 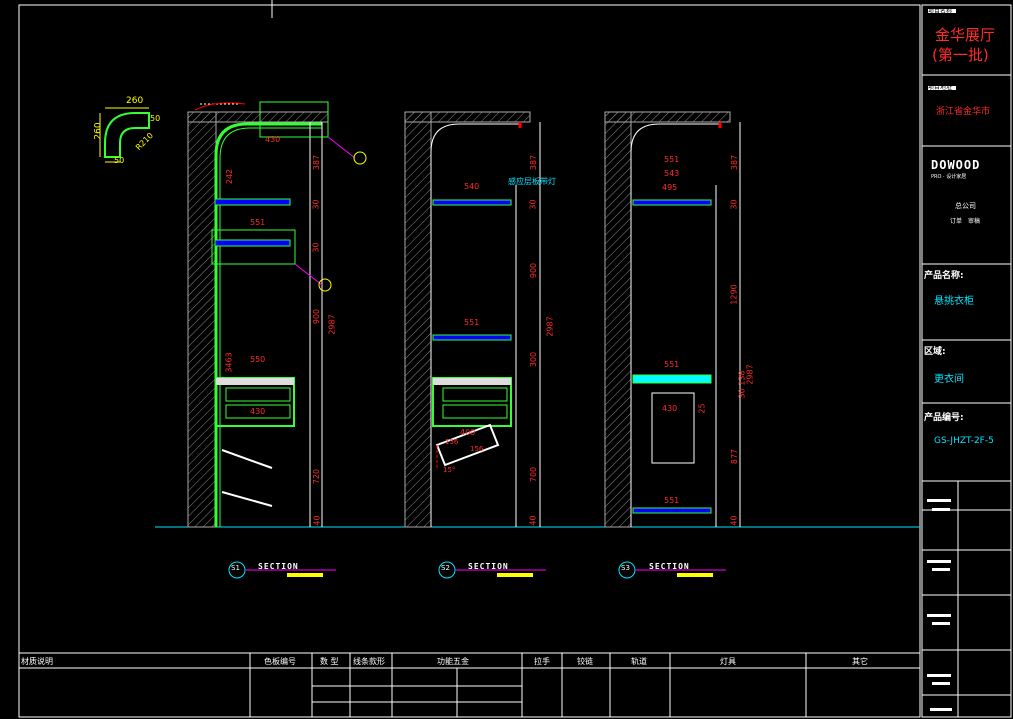 I want to click on s3-small2: 25, so click(x=702, y=408).